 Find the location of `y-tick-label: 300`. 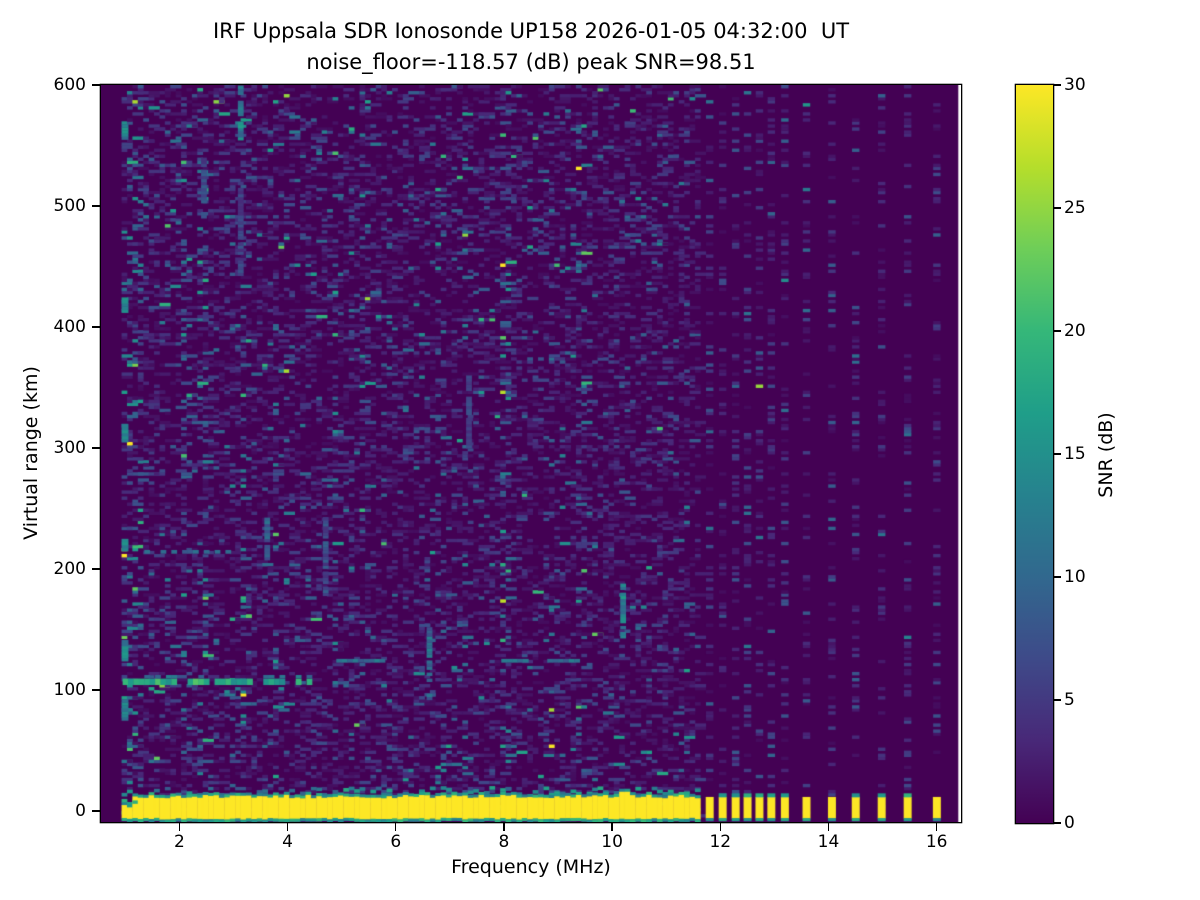

y-tick-label: 300 is located at coordinates (69, 448).